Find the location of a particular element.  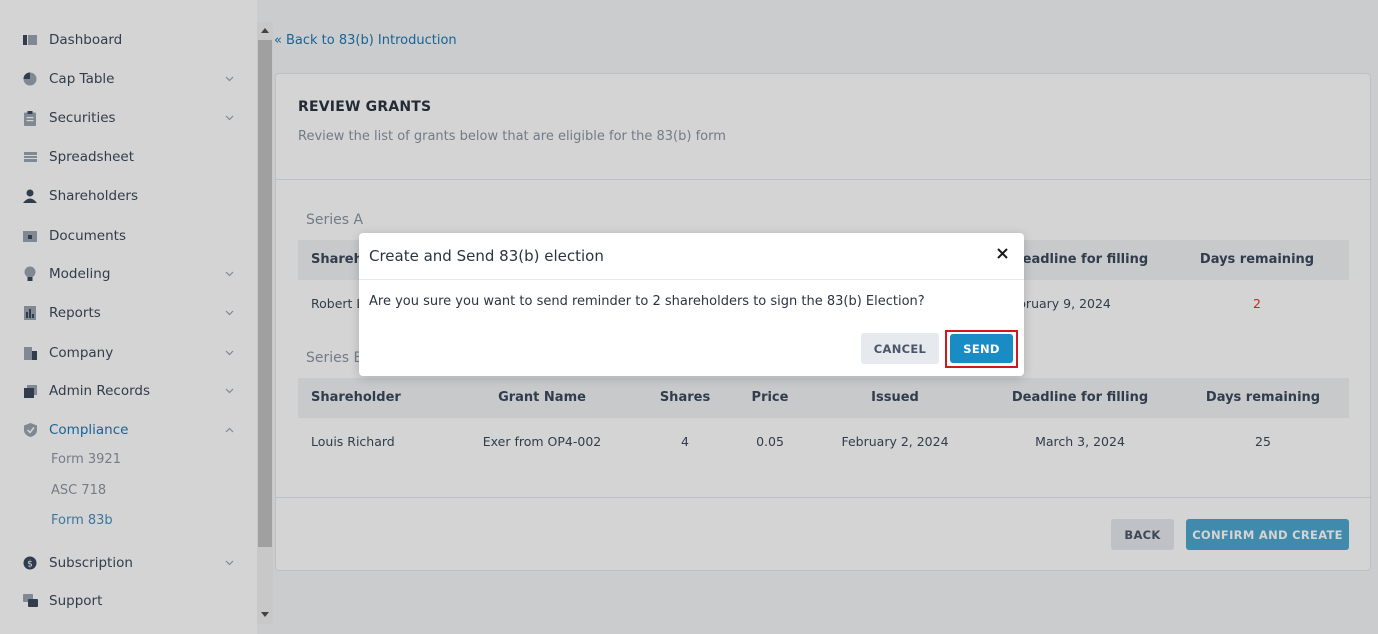

cancel-button: CANCEL is located at coordinates (900, 348).